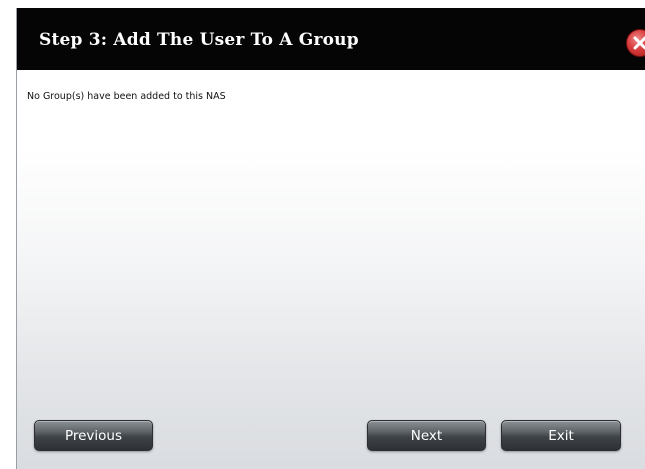  I want to click on dialog-title: Step 3: Add The User To A Group, so click(199, 40).